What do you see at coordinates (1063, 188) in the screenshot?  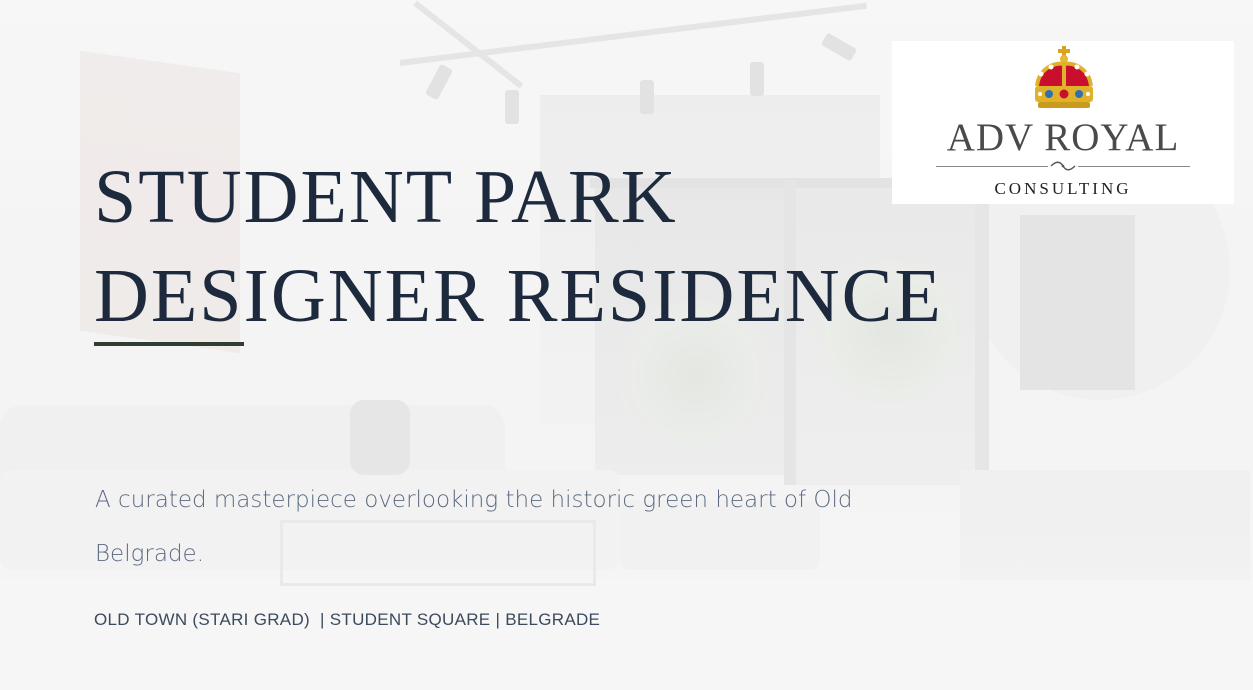 I see `logo-subtitle: CONSULTING` at bounding box center [1063, 188].